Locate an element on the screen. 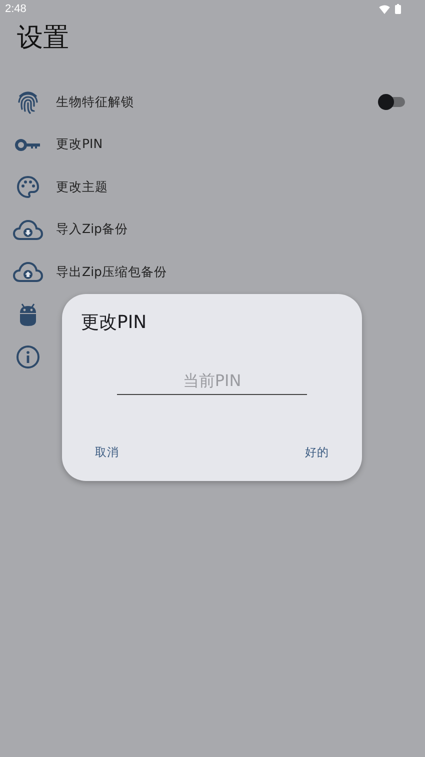 This screenshot has height=757, width=425. status-time: 2:48 is located at coordinates (15, 9).